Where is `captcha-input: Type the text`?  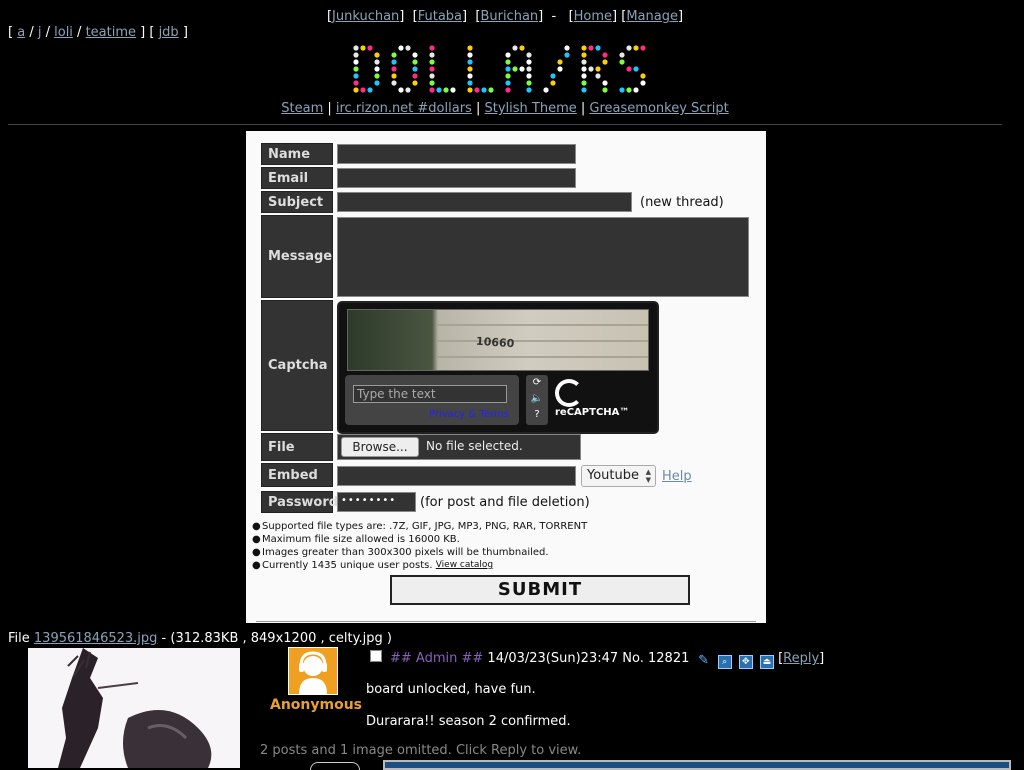 captcha-input: Type the text is located at coordinates (430, 394).